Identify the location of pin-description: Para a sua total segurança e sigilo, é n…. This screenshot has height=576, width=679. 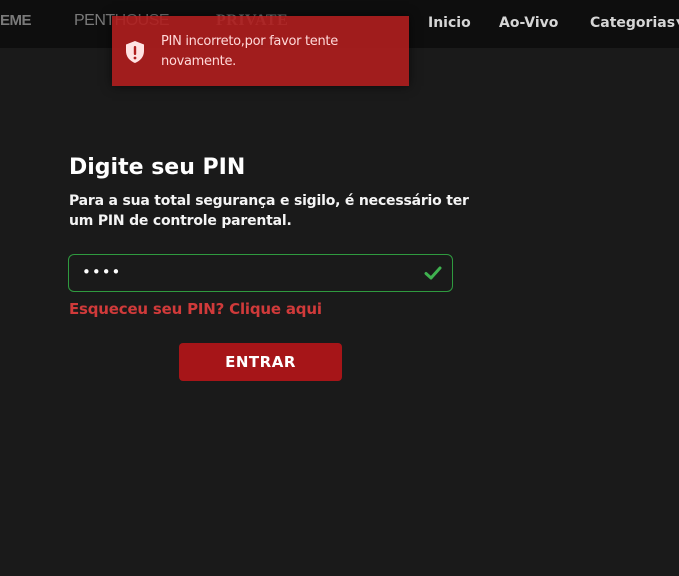
(269, 211).